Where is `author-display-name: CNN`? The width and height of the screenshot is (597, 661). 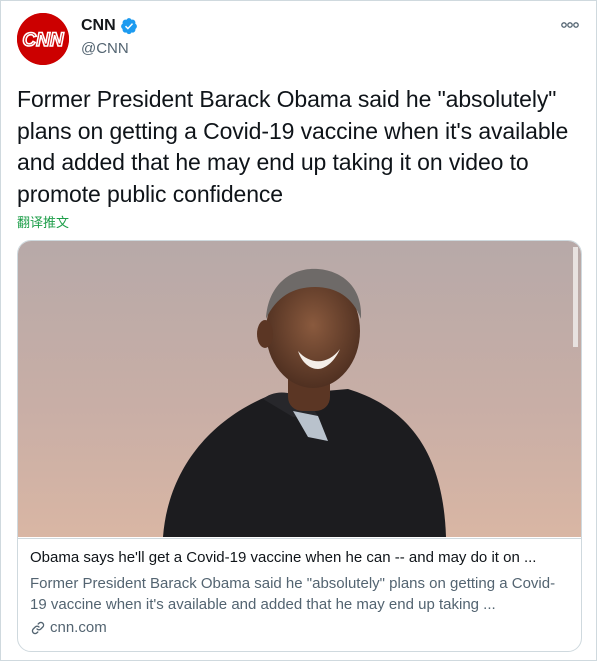
author-display-name: CNN is located at coordinates (98, 26).